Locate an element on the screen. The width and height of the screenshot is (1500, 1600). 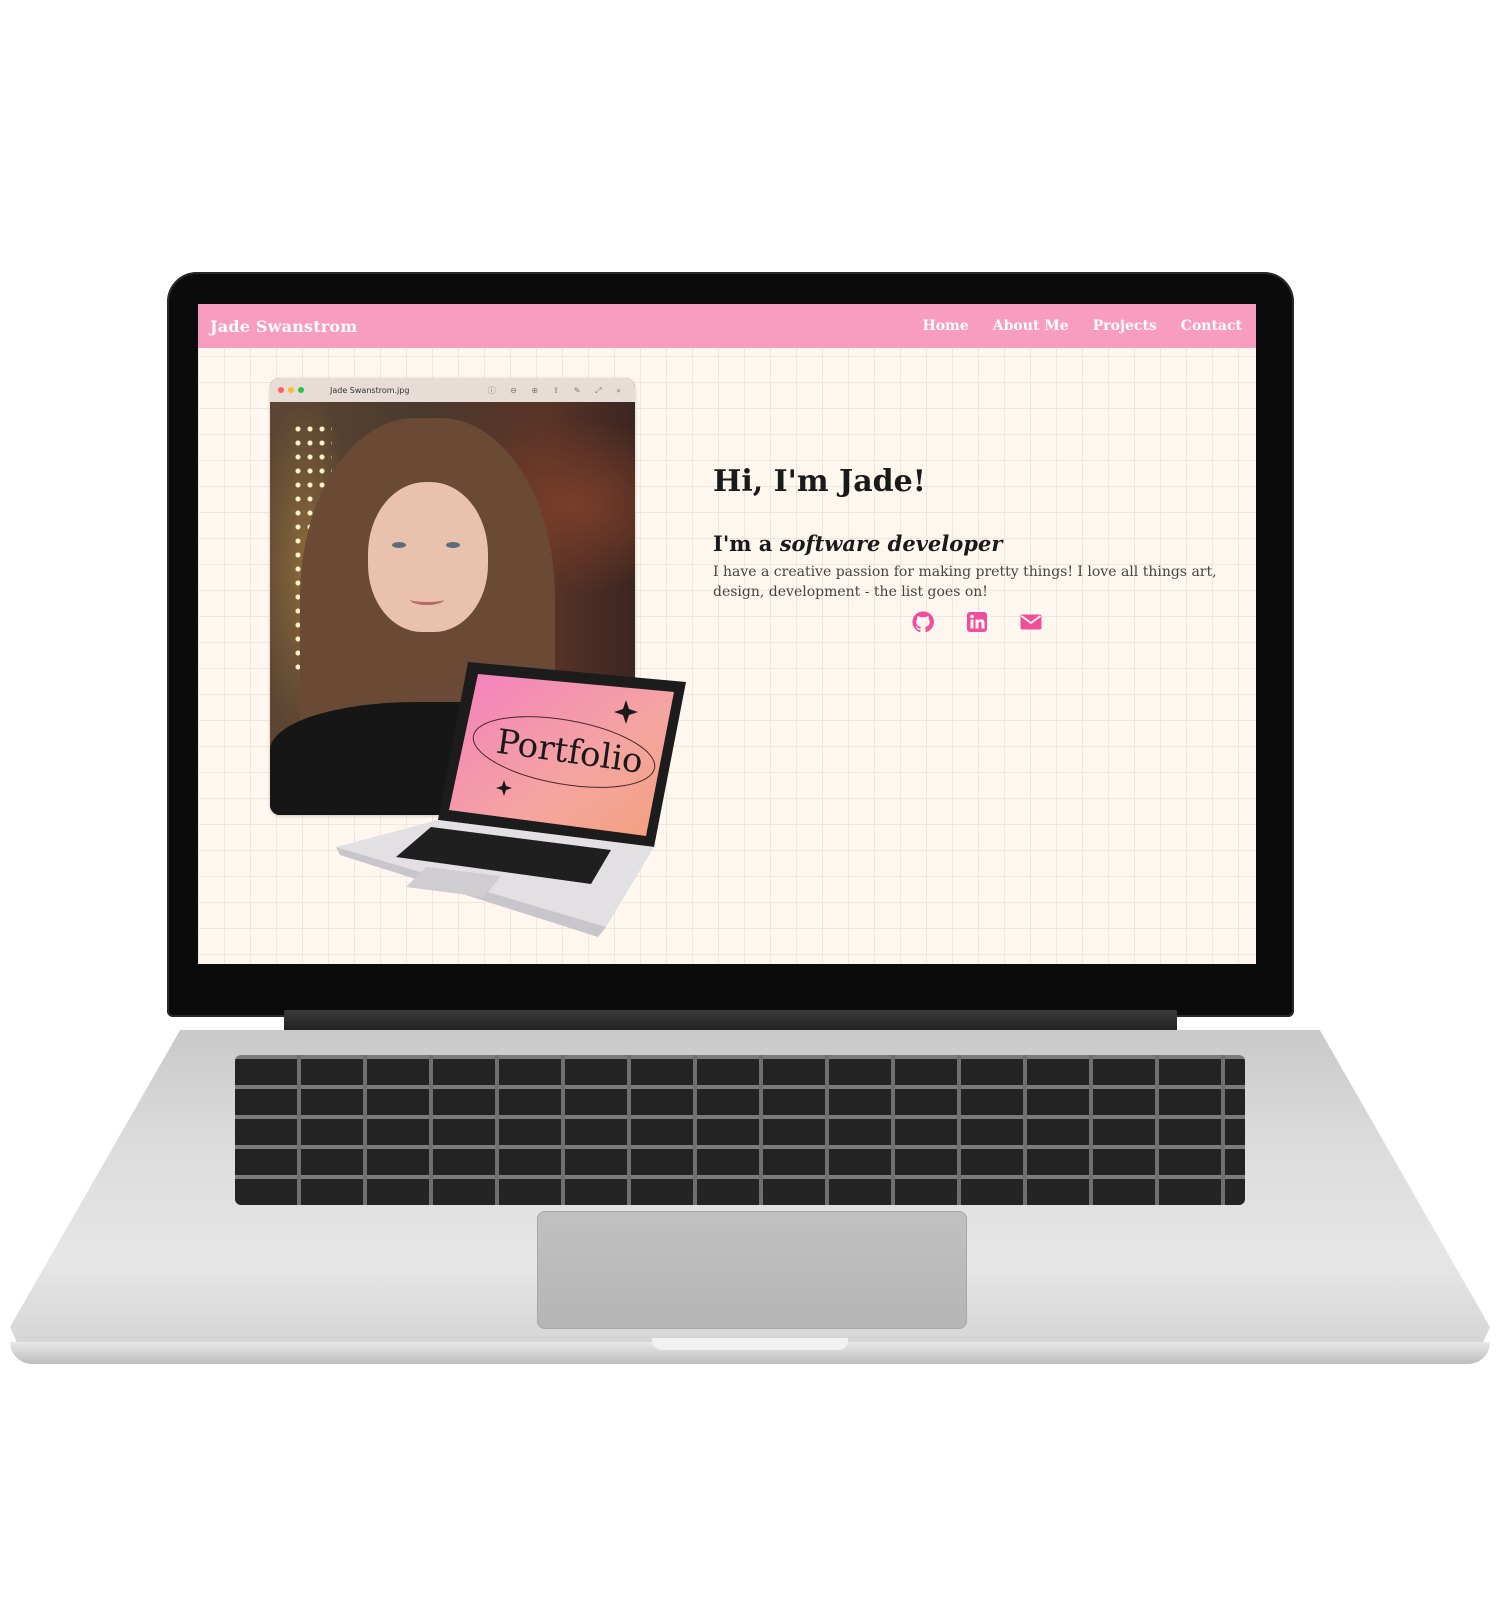
nav-links: Home About Me Projects Contact is located at coordinates (1089, 326).